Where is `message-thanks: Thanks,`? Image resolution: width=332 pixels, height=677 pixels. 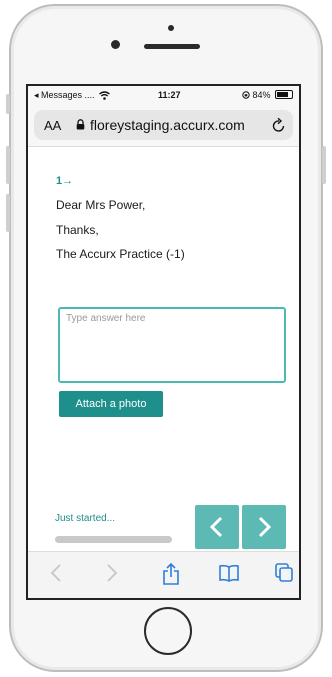
message-thanks: Thanks, is located at coordinates (77, 230).